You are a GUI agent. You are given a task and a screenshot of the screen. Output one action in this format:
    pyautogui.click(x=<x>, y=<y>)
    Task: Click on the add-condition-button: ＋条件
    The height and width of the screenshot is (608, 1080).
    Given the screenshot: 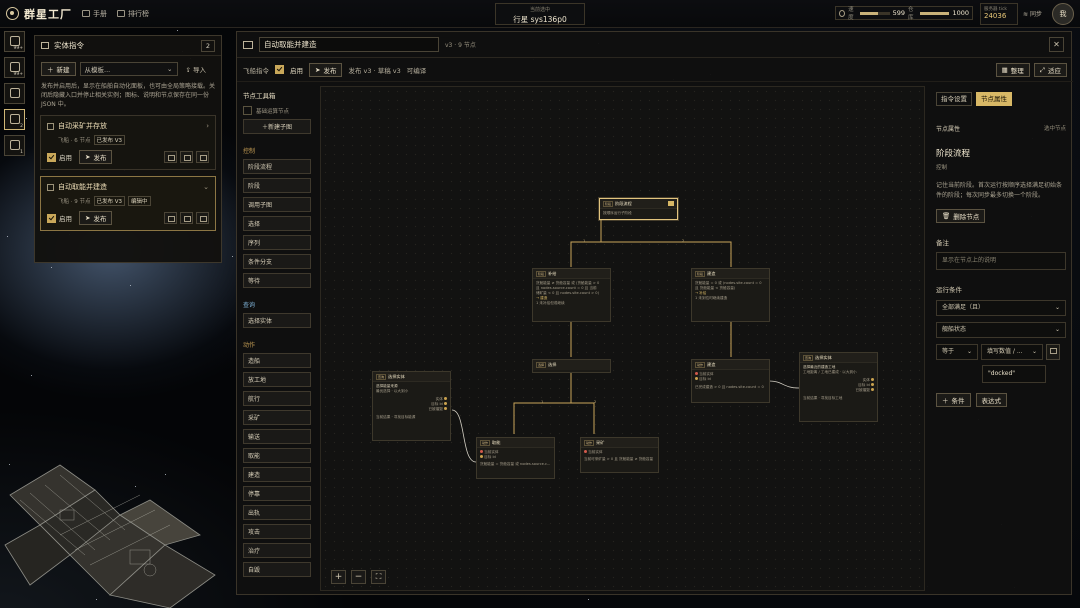 What is the action you would take?
    pyautogui.click(x=953, y=400)
    